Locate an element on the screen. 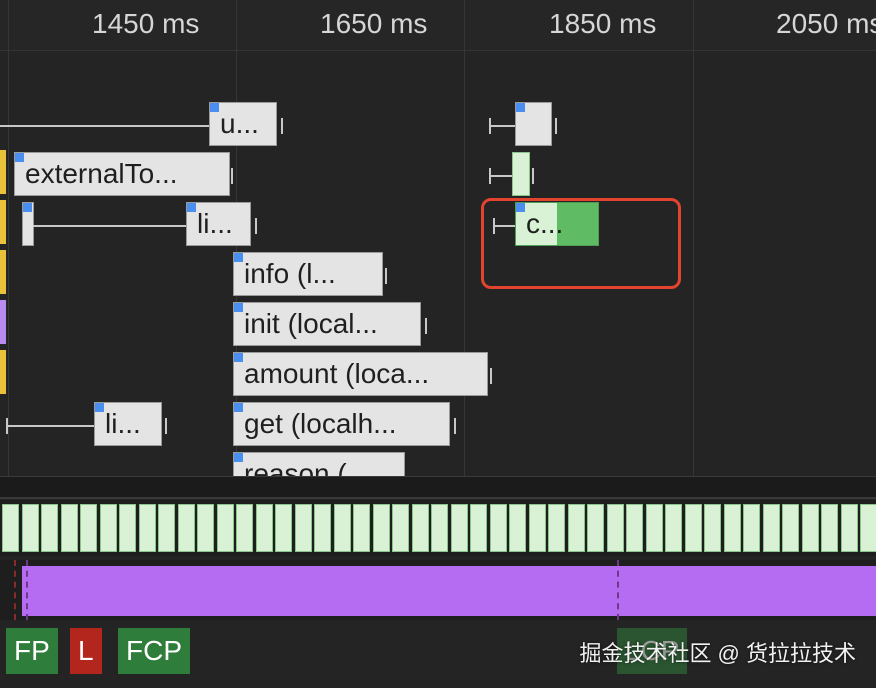 This screenshot has width=876, height=688. flame-bar-tiny is located at coordinates (28, 224).